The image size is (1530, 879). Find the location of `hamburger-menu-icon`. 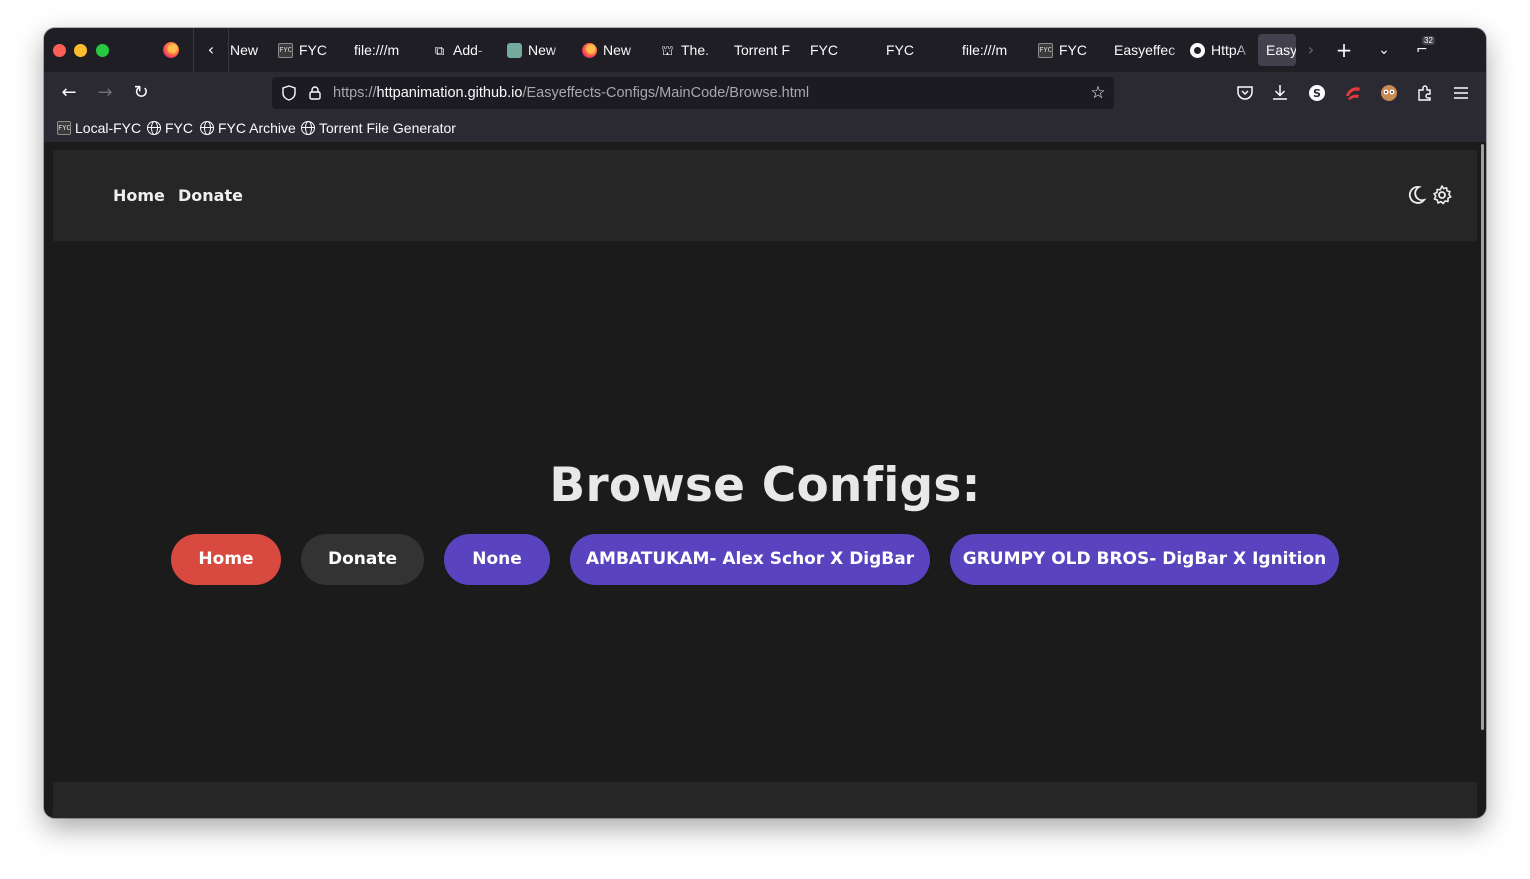

hamburger-menu-icon is located at coordinates (1461, 93).